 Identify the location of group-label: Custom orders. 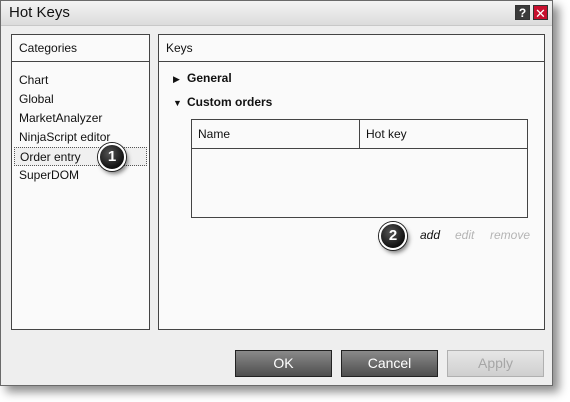
(230, 102).